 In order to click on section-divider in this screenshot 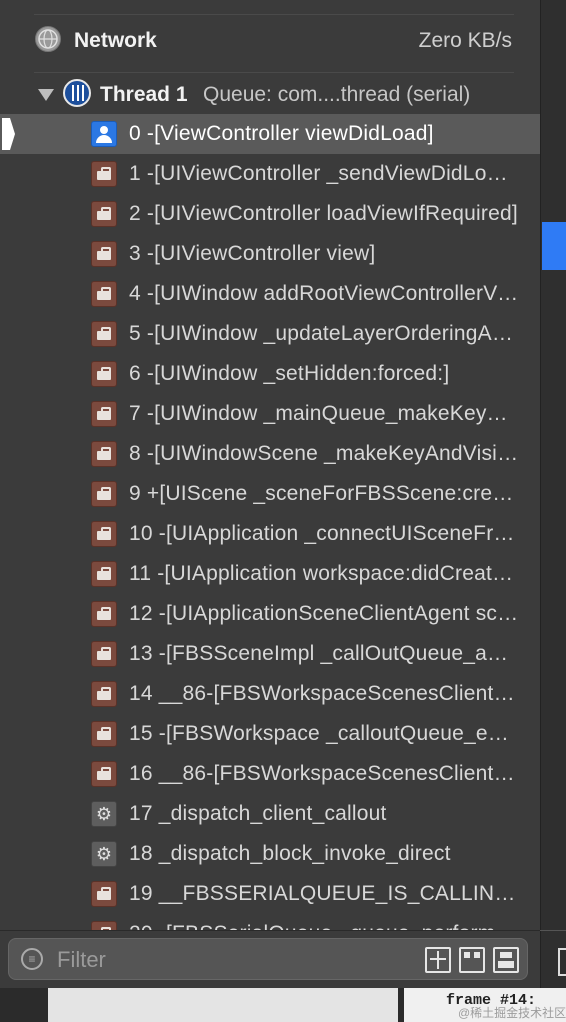, I will do `click(274, 72)`.